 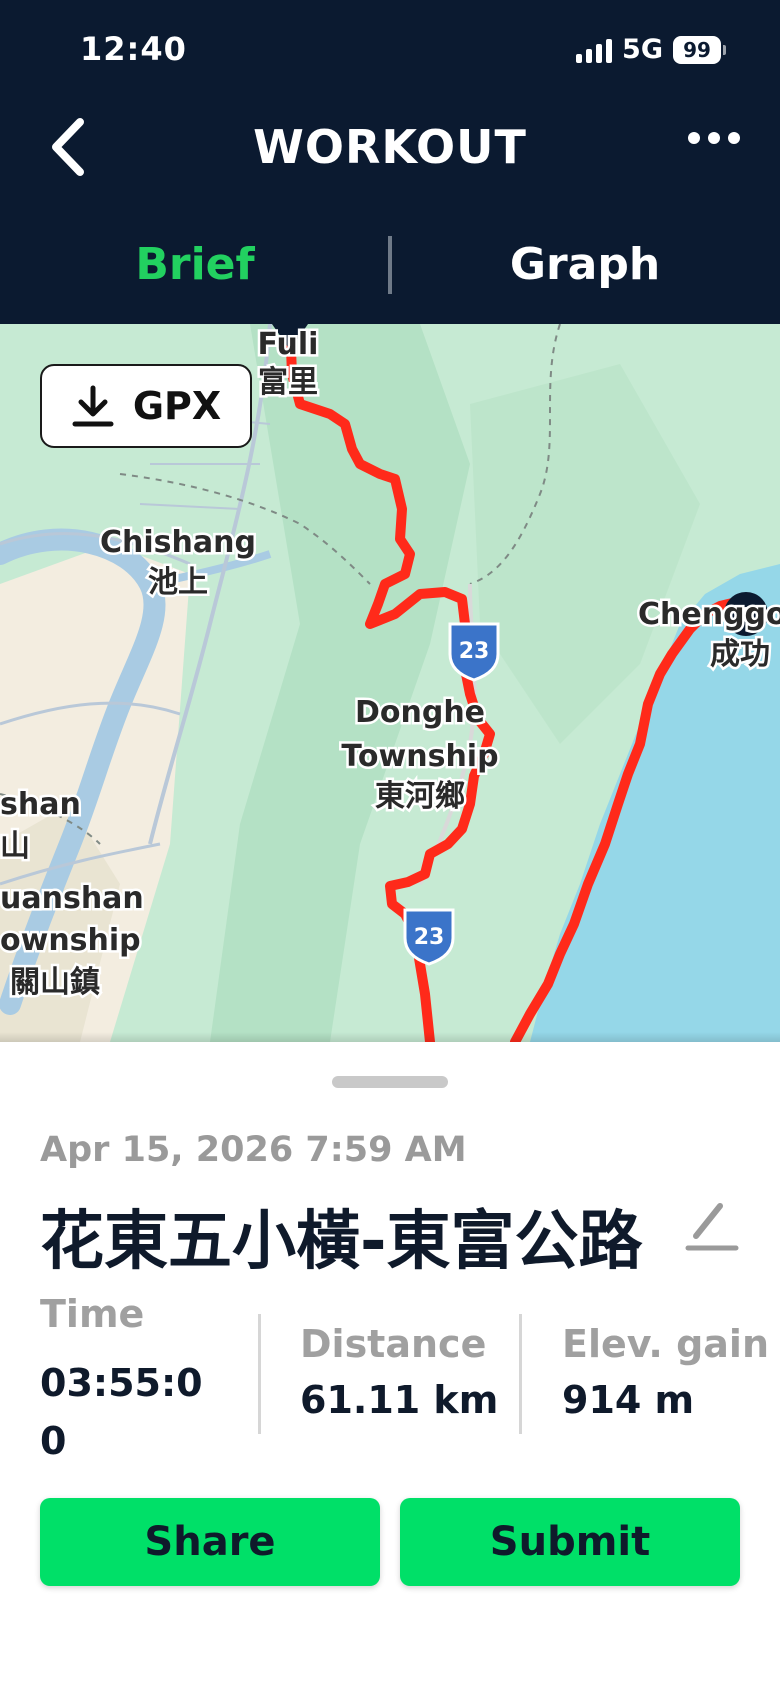 What do you see at coordinates (177, 406) in the screenshot?
I see `gpx-label: GPX` at bounding box center [177, 406].